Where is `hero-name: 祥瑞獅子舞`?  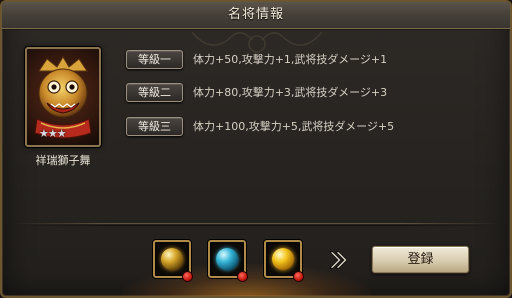
hero-name: 祥瑞獅子舞 is located at coordinates (63, 160).